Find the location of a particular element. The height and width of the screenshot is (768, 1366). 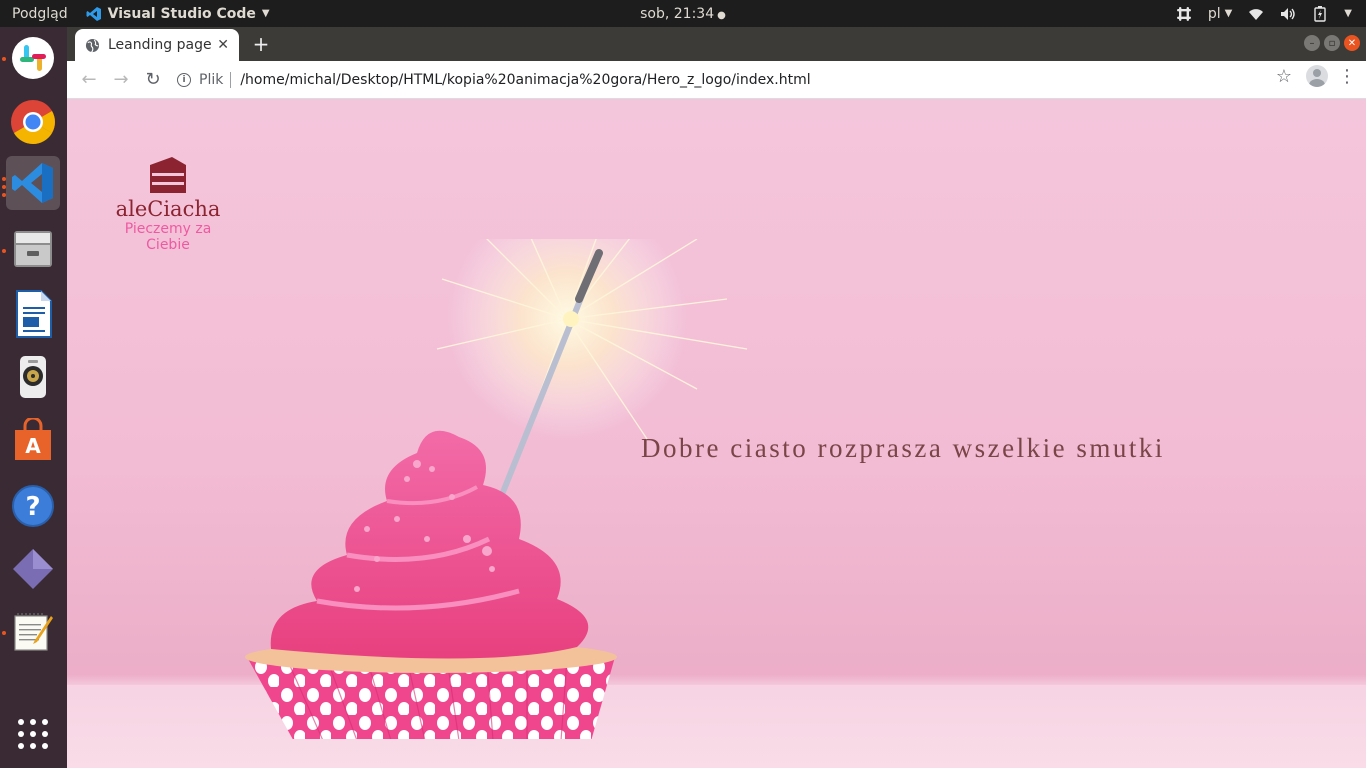

volume-icon is located at coordinates (1288, 14).